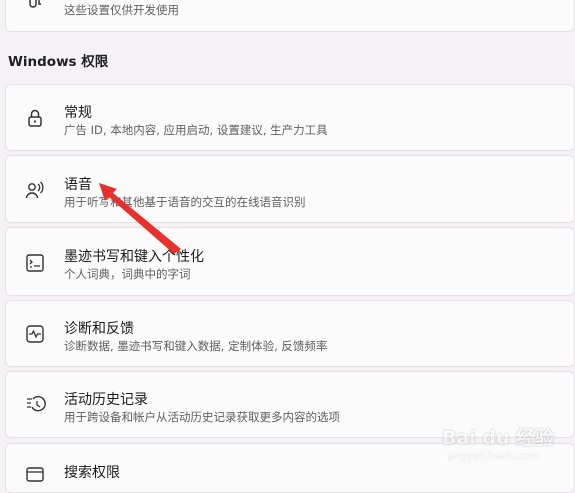  I want to click on settings-item-desc: 用于跨设备和帐户从活动历史记录获取更多内容的选项, so click(202, 417).